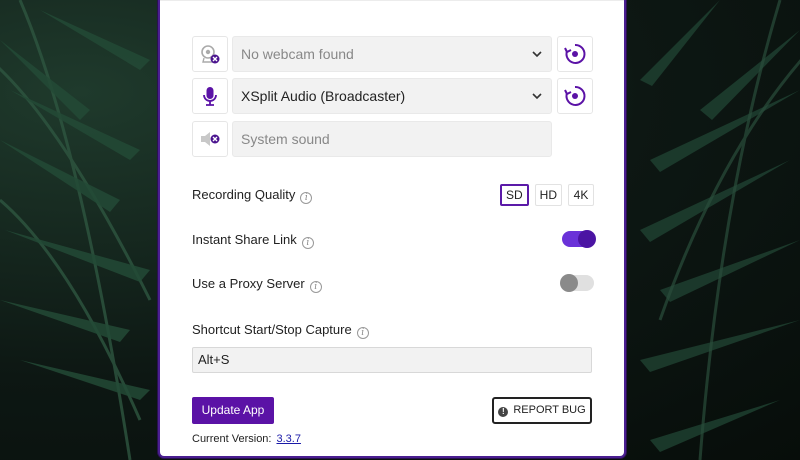 The width and height of the screenshot is (800, 460). I want to click on proxy-row: Use a Proxy Server i, so click(393, 284).